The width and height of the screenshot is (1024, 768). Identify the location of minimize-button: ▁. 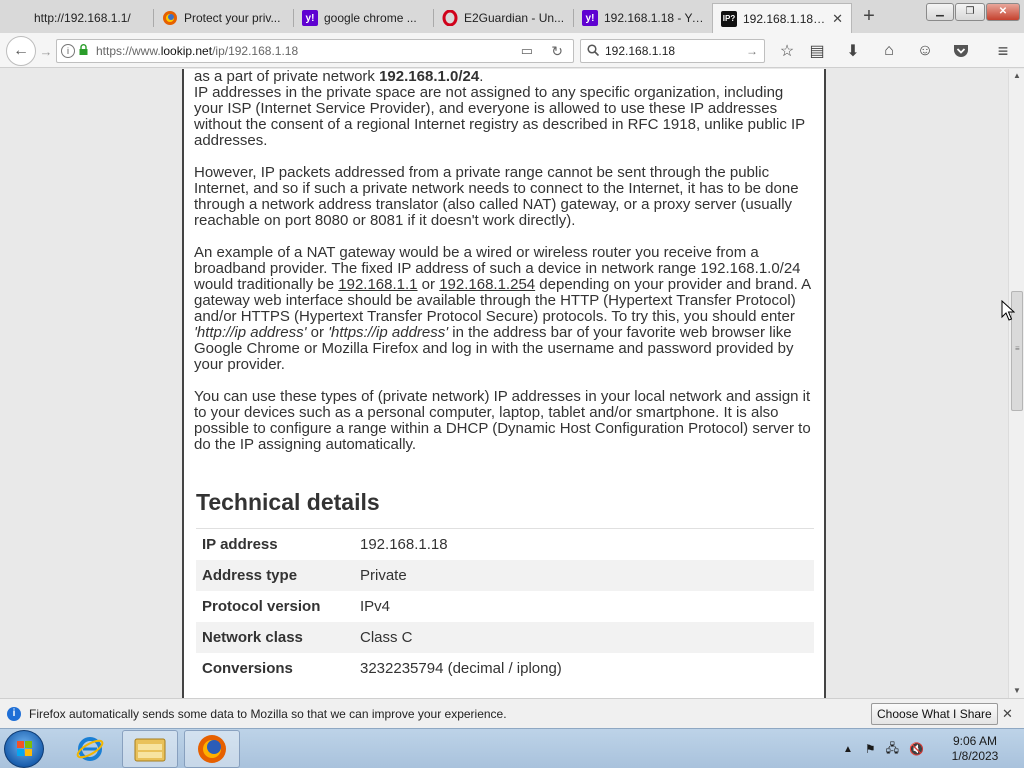
(940, 12).